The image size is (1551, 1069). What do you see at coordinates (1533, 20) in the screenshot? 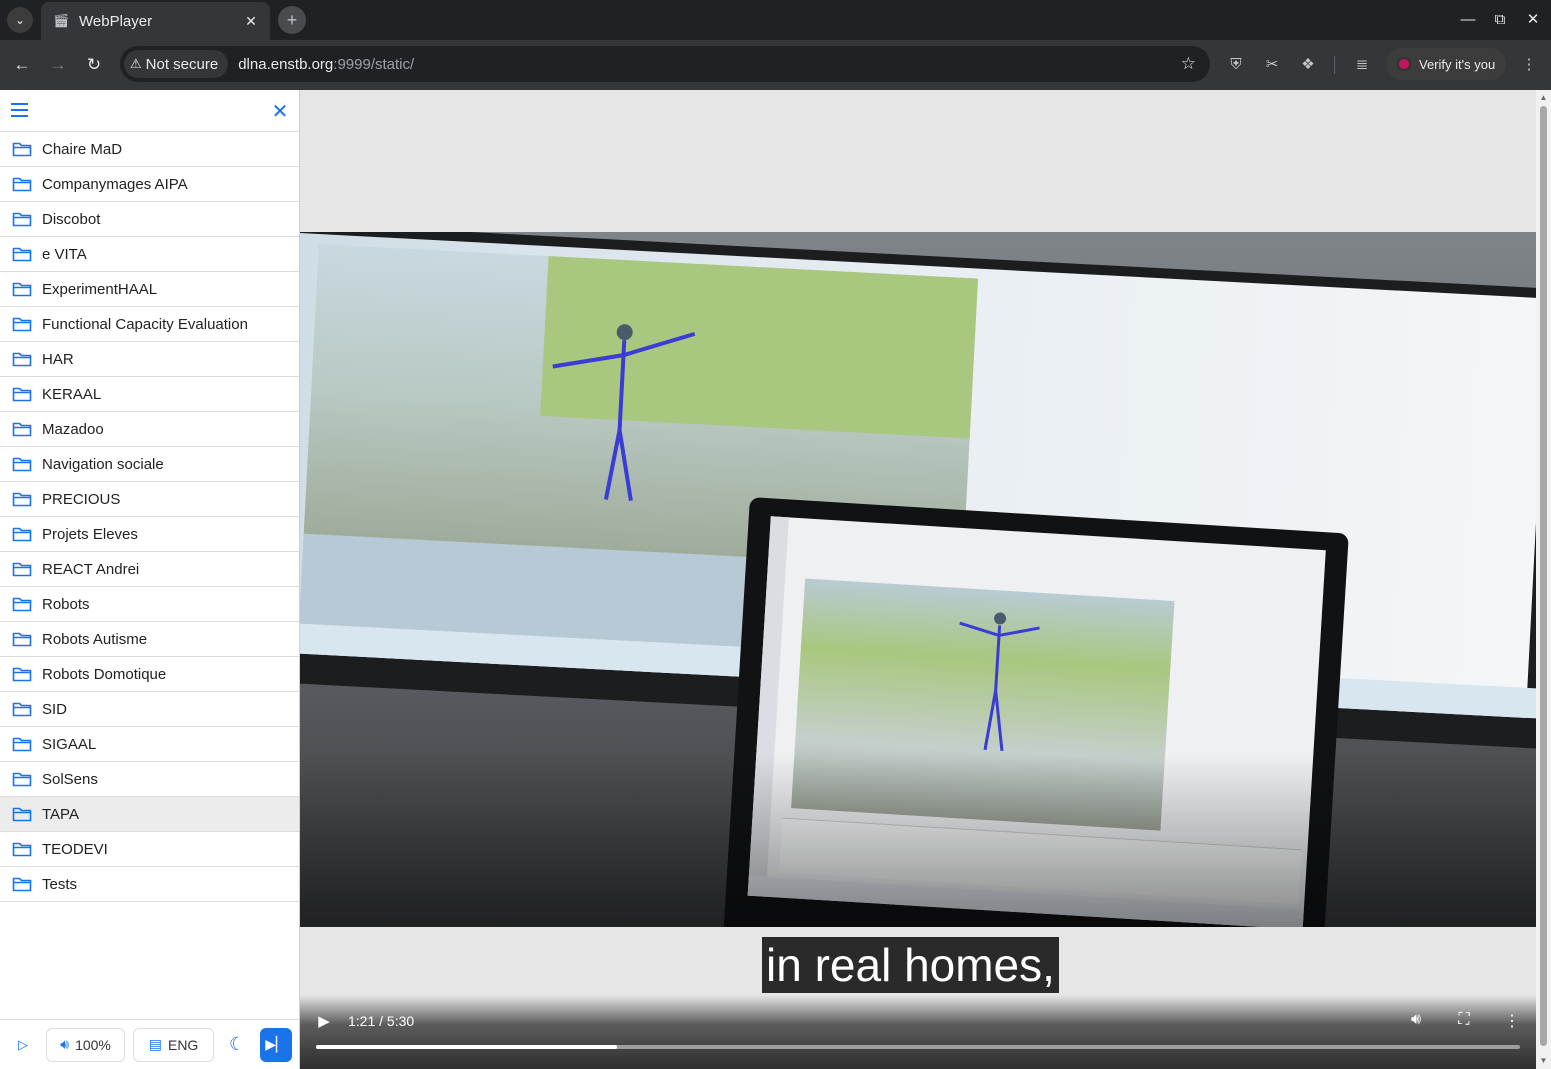
I see `window-close-icon: ✕` at bounding box center [1533, 20].